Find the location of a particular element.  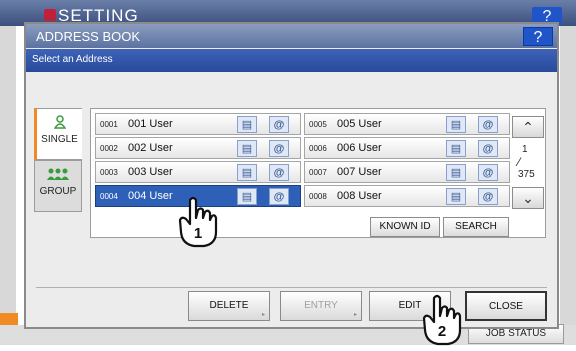

entry-number: 0001 is located at coordinates (109, 124).